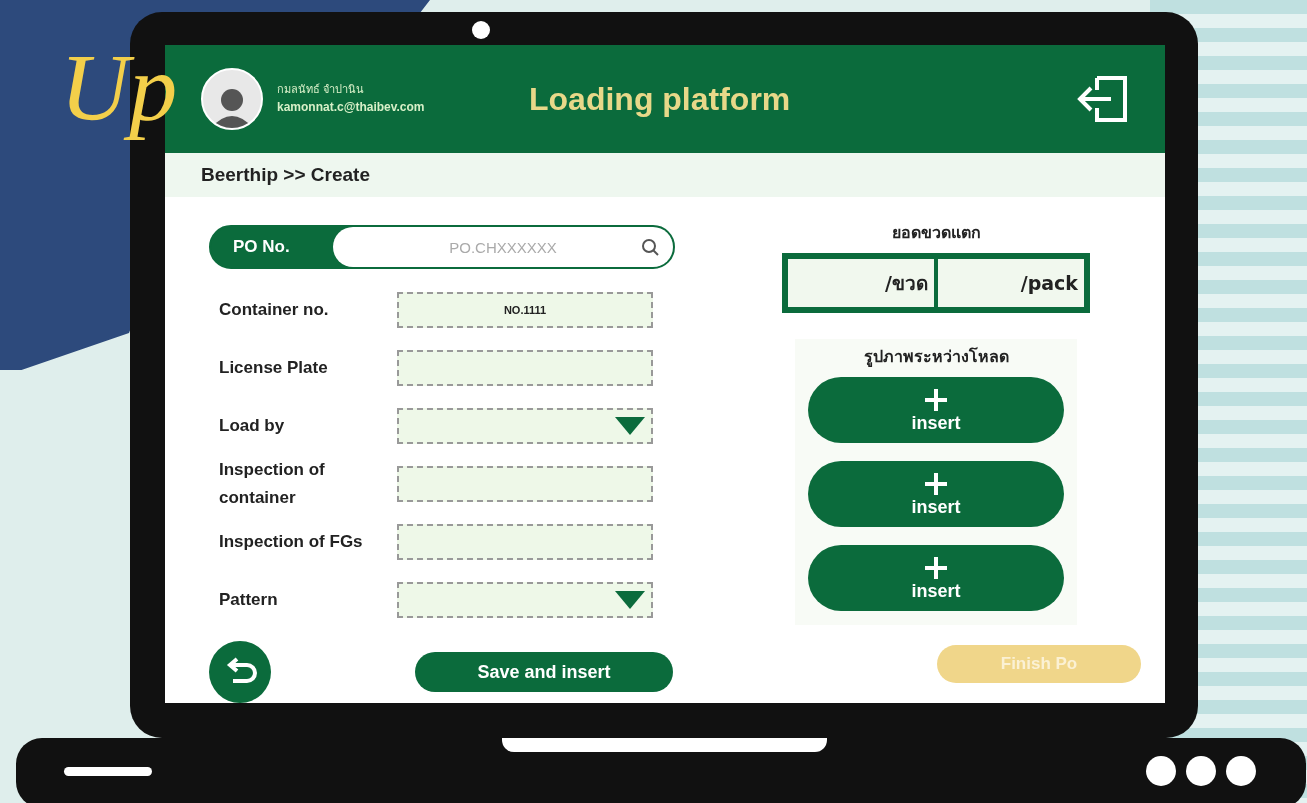  Describe the element at coordinates (650, 247) in the screenshot. I see `search-icon` at that location.